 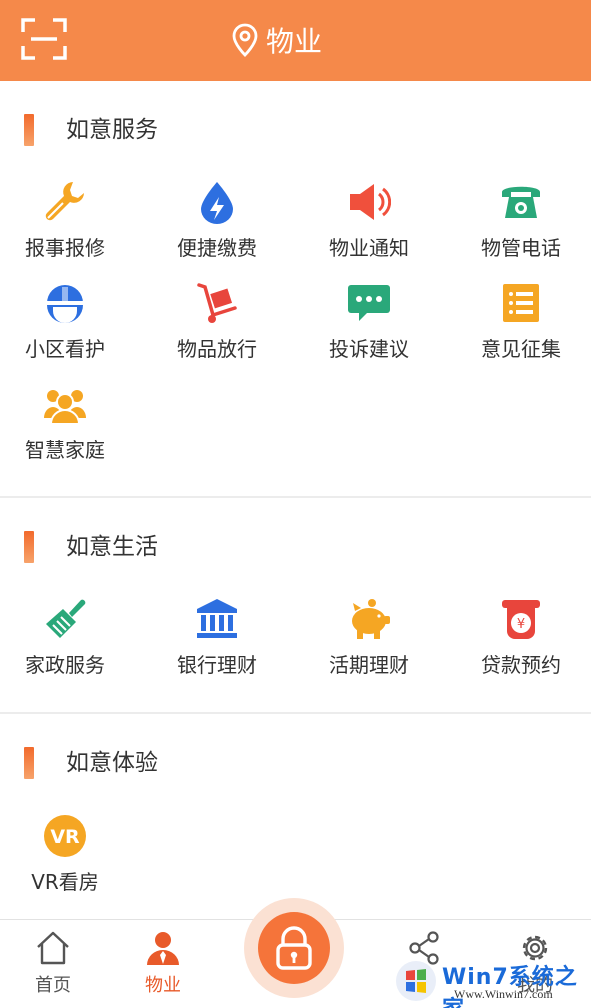 I want to click on item-label: 便捷缴费, so click(x=217, y=248).